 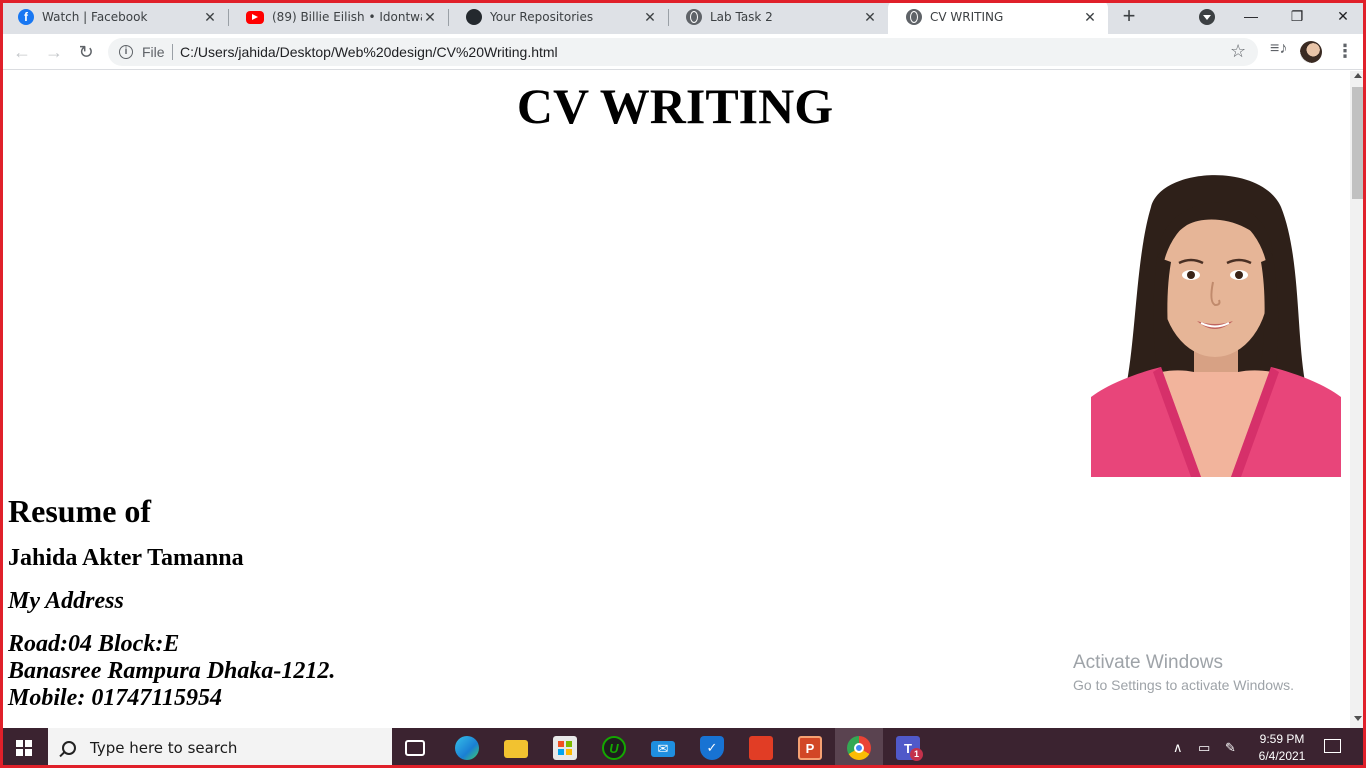 What do you see at coordinates (1178, 748) in the screenshot?
I see `show-hidden-icons: ∧` at bounding box center [1178, 748].